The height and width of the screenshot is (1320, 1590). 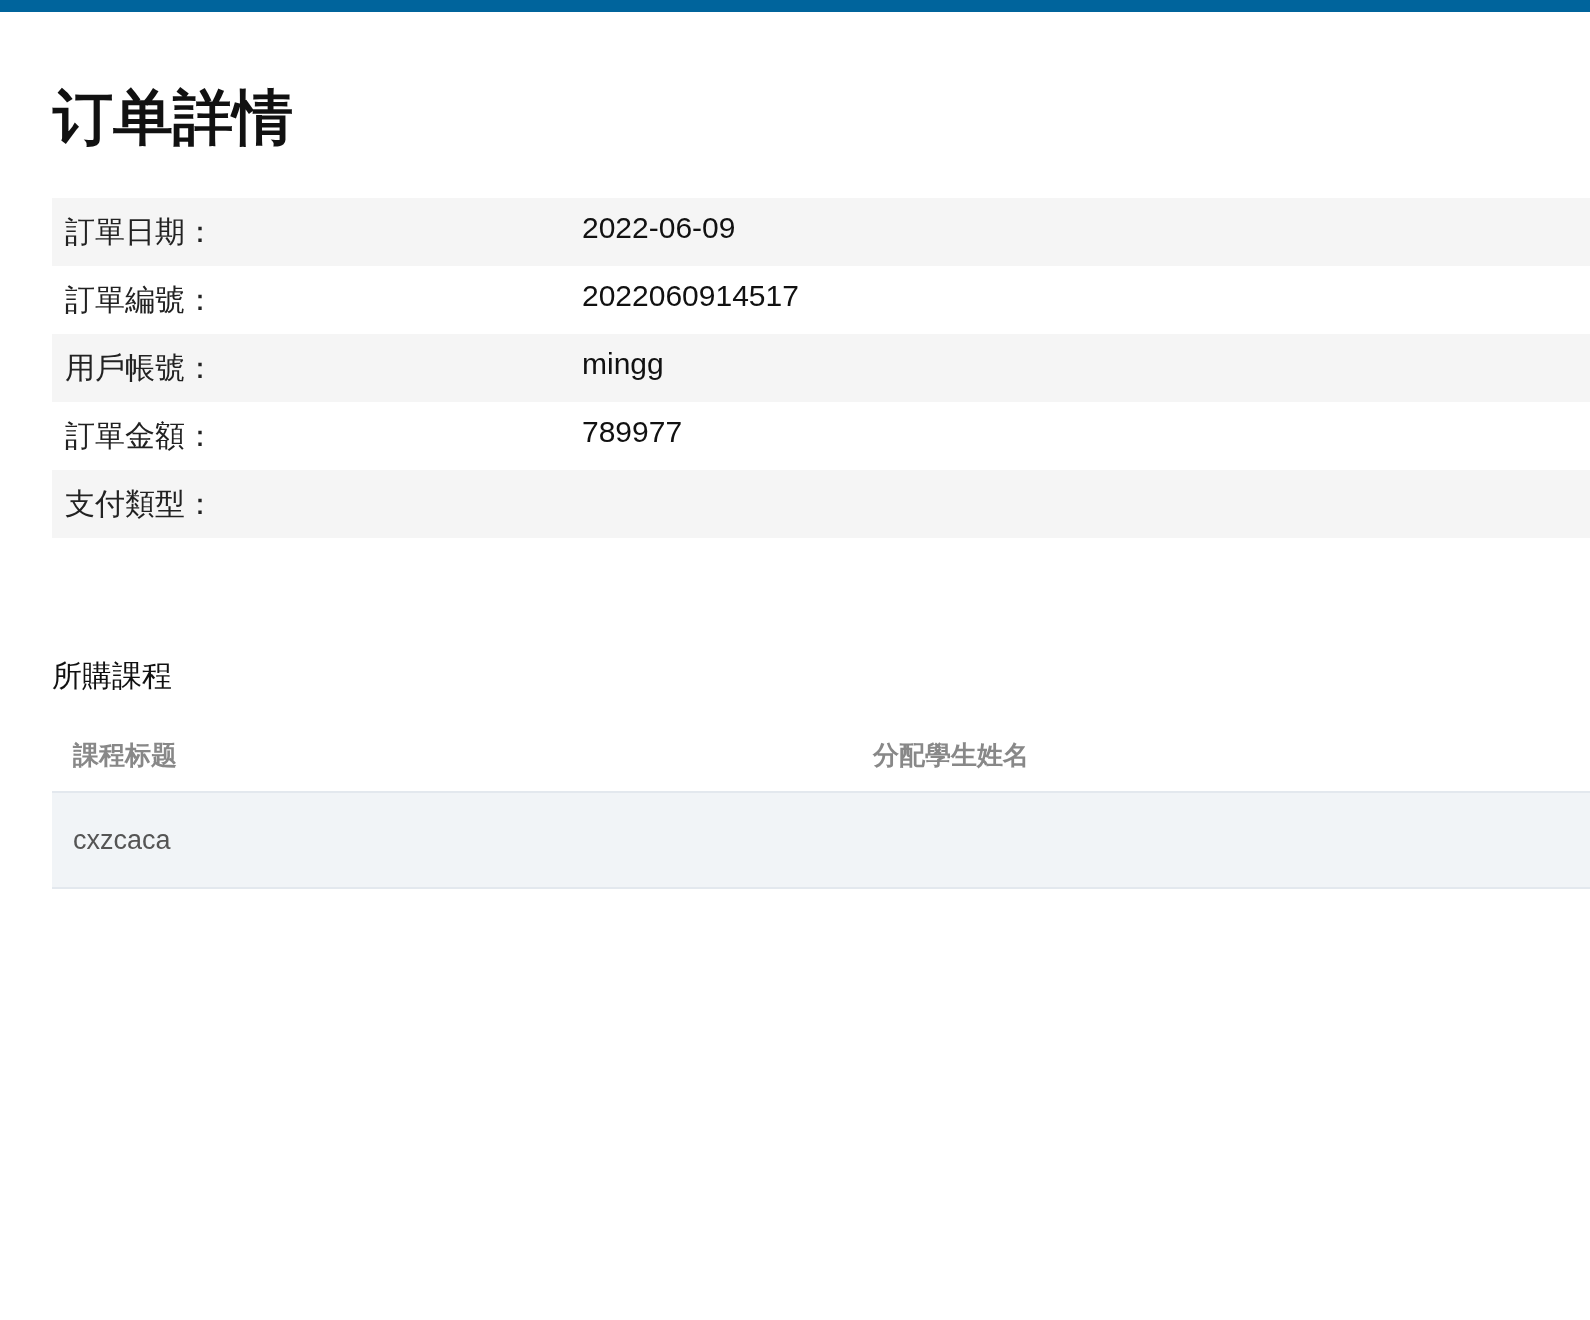 I want to click on page-title: 订单詳情, so click(x=173, y=118).